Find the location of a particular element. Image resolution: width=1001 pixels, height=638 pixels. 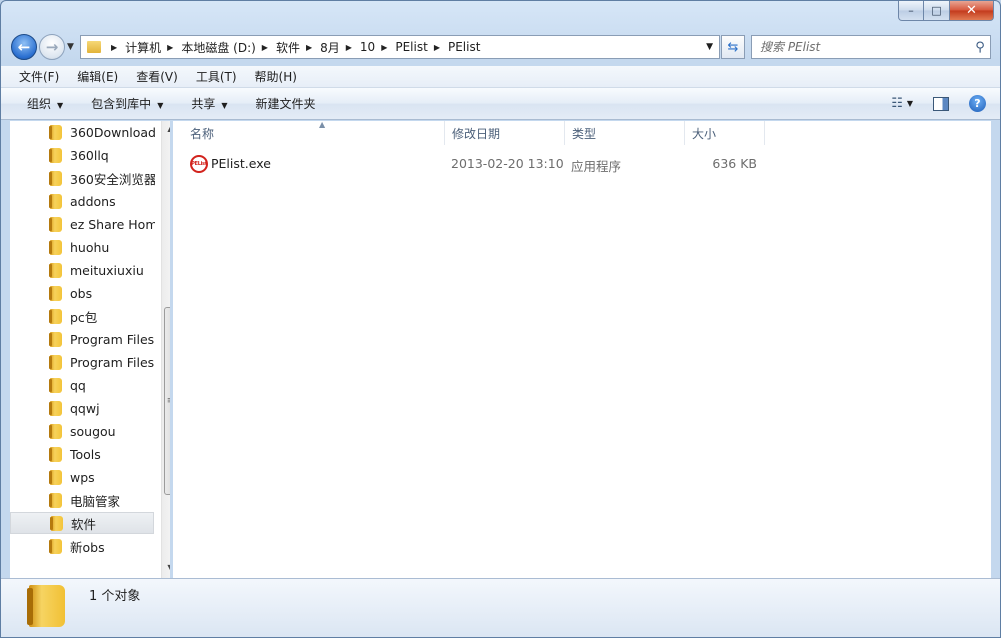

scroll-thumb: ≡ is located at coordinates (167, 401).